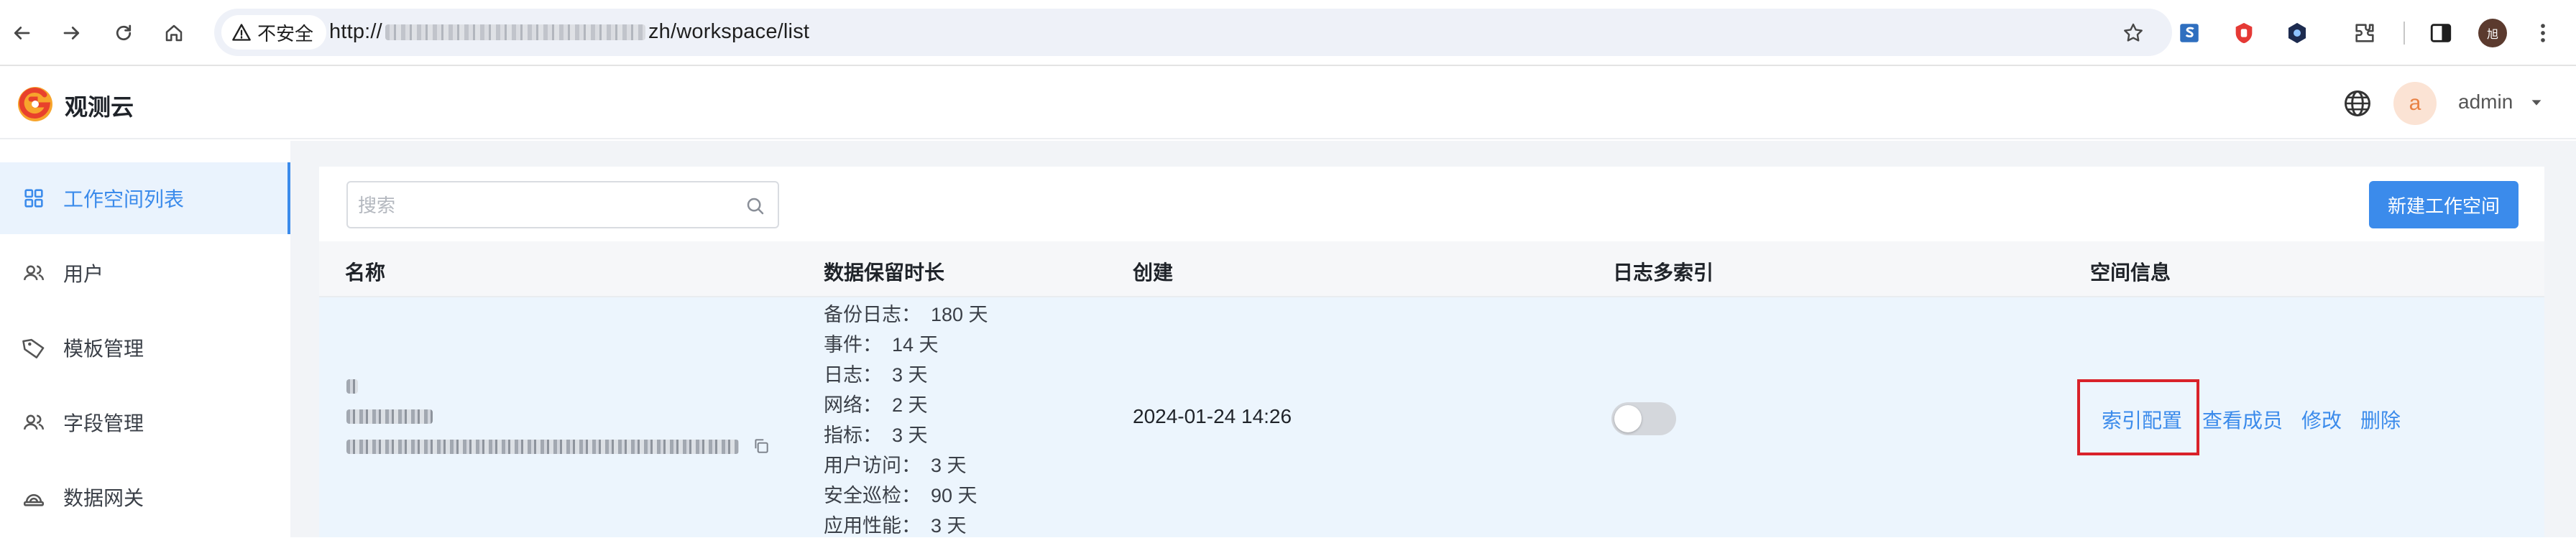 The image size is (2576, 538). Describe the element at coordinates (915, 345) in the screenshot. I see `retention-value: 14 天` at that location.